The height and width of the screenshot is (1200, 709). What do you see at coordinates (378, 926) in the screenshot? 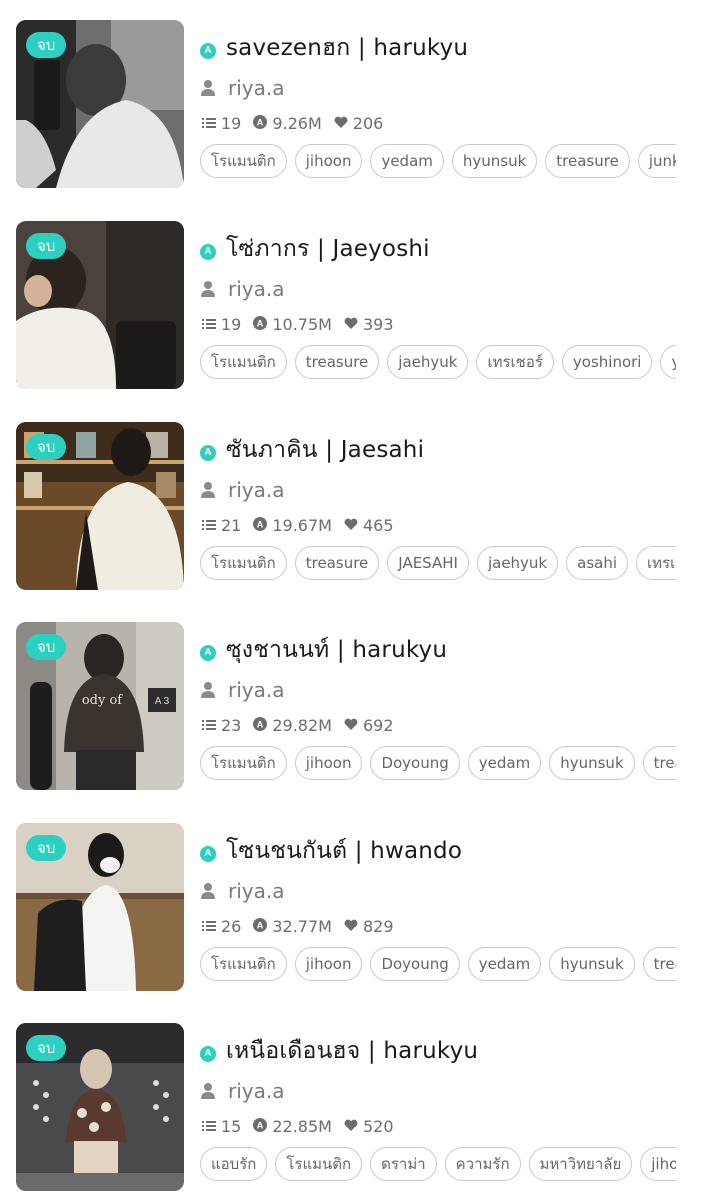
I see `like-count: 829` at bounding box center [378, 926].